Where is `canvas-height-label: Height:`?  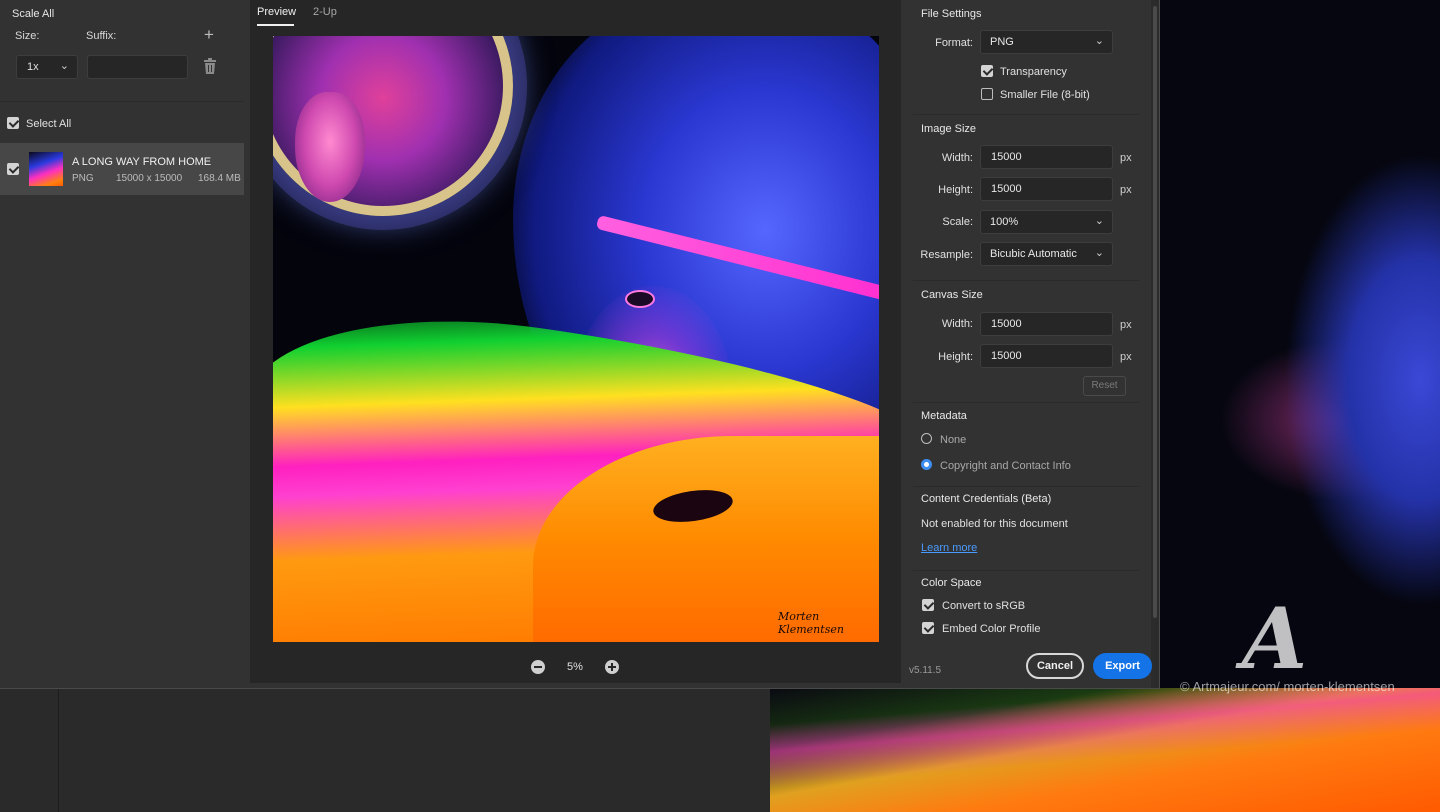
canvas-height-label: Height: is located at coordinates (955, 357).